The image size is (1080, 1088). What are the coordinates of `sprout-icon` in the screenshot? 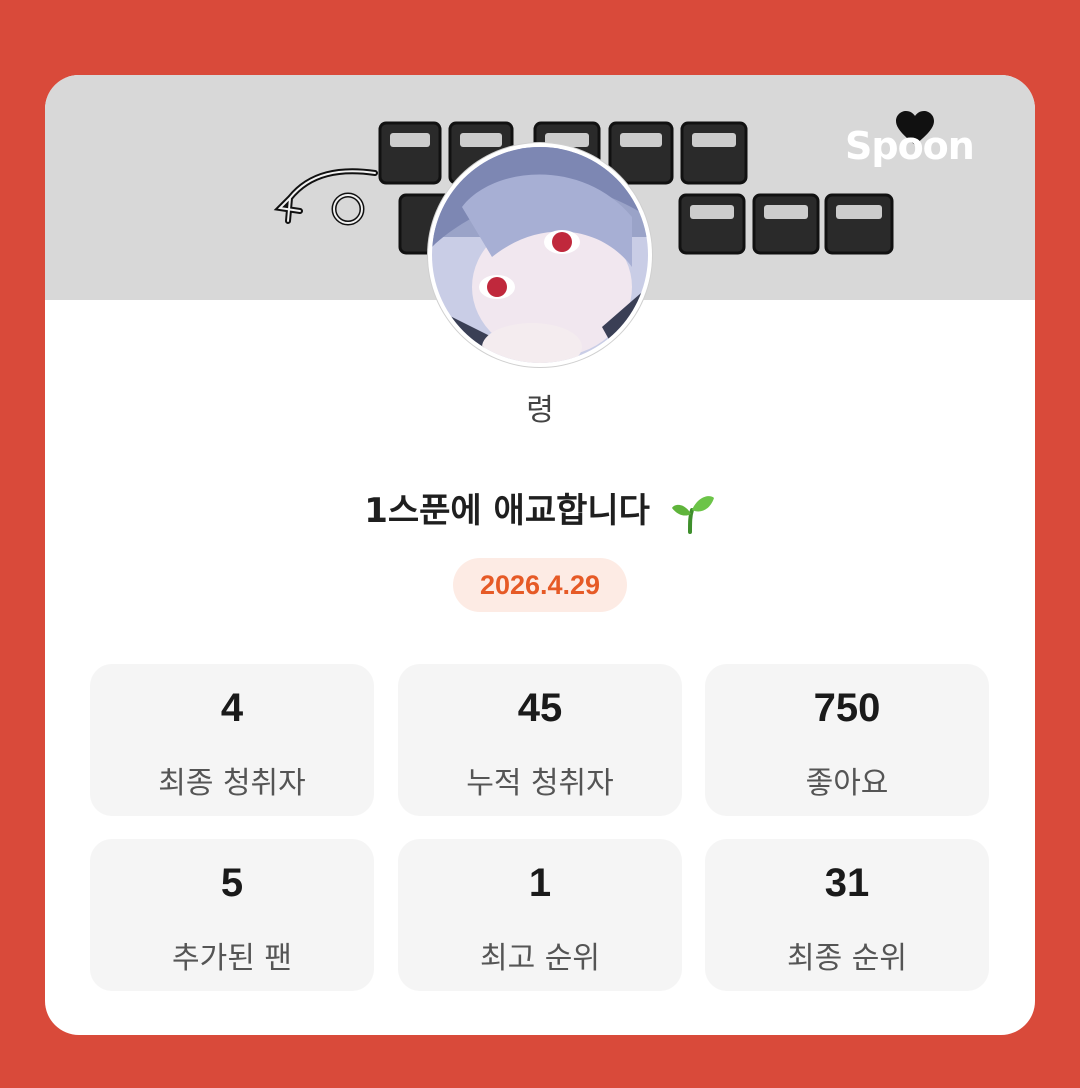 It's located at (692, 514).